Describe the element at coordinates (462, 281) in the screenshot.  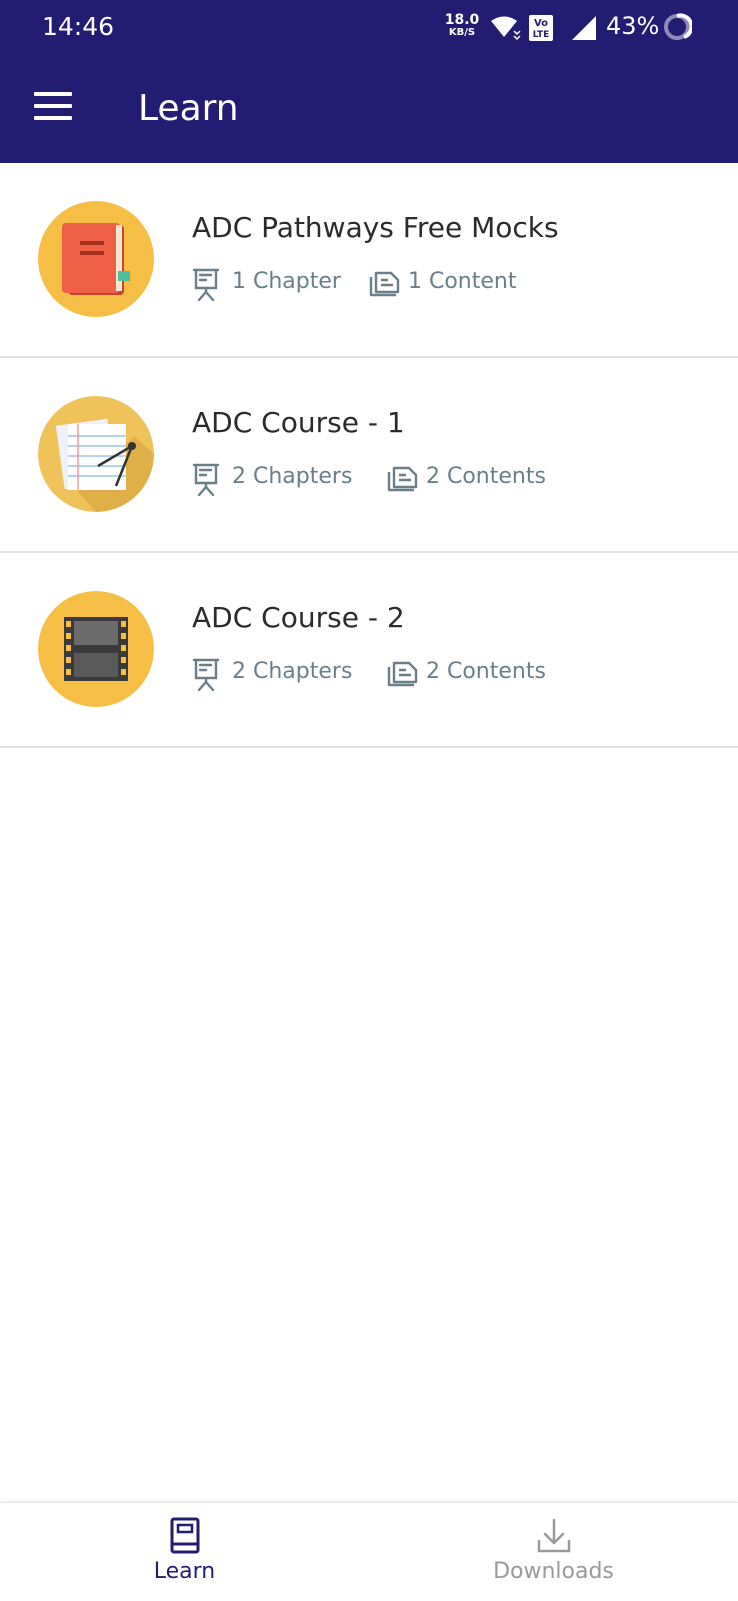
I see `content-count-text: 1 Content` at that location.